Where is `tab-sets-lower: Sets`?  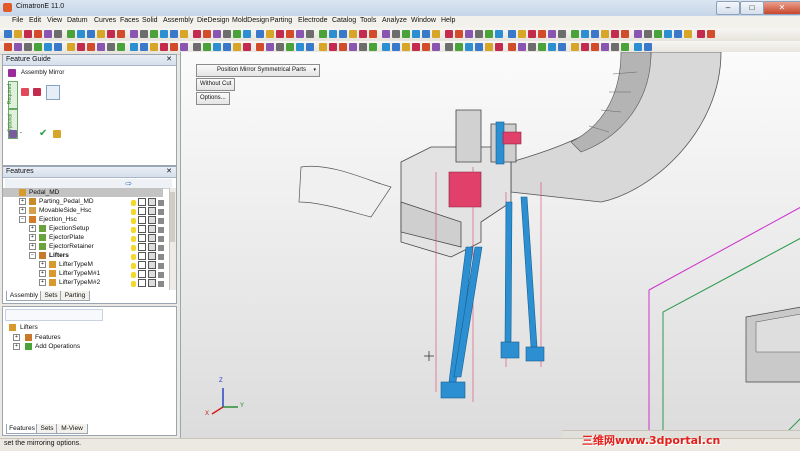
tab-sets-lower: Sets is located at coordinates (47, 429).